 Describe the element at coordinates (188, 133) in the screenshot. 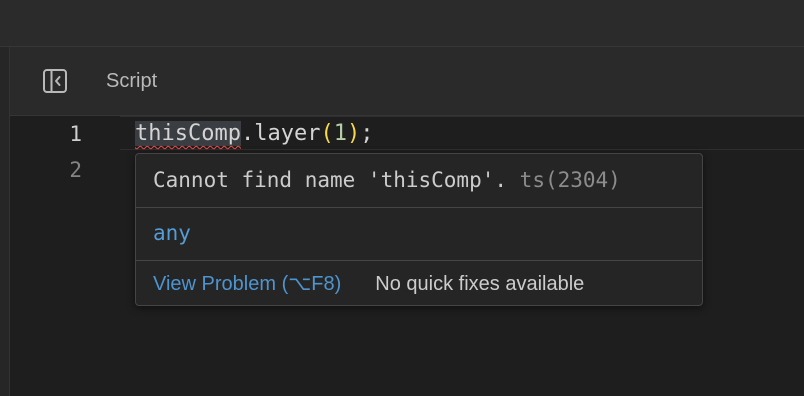

I see `error-identifier: thisComp` at that location.